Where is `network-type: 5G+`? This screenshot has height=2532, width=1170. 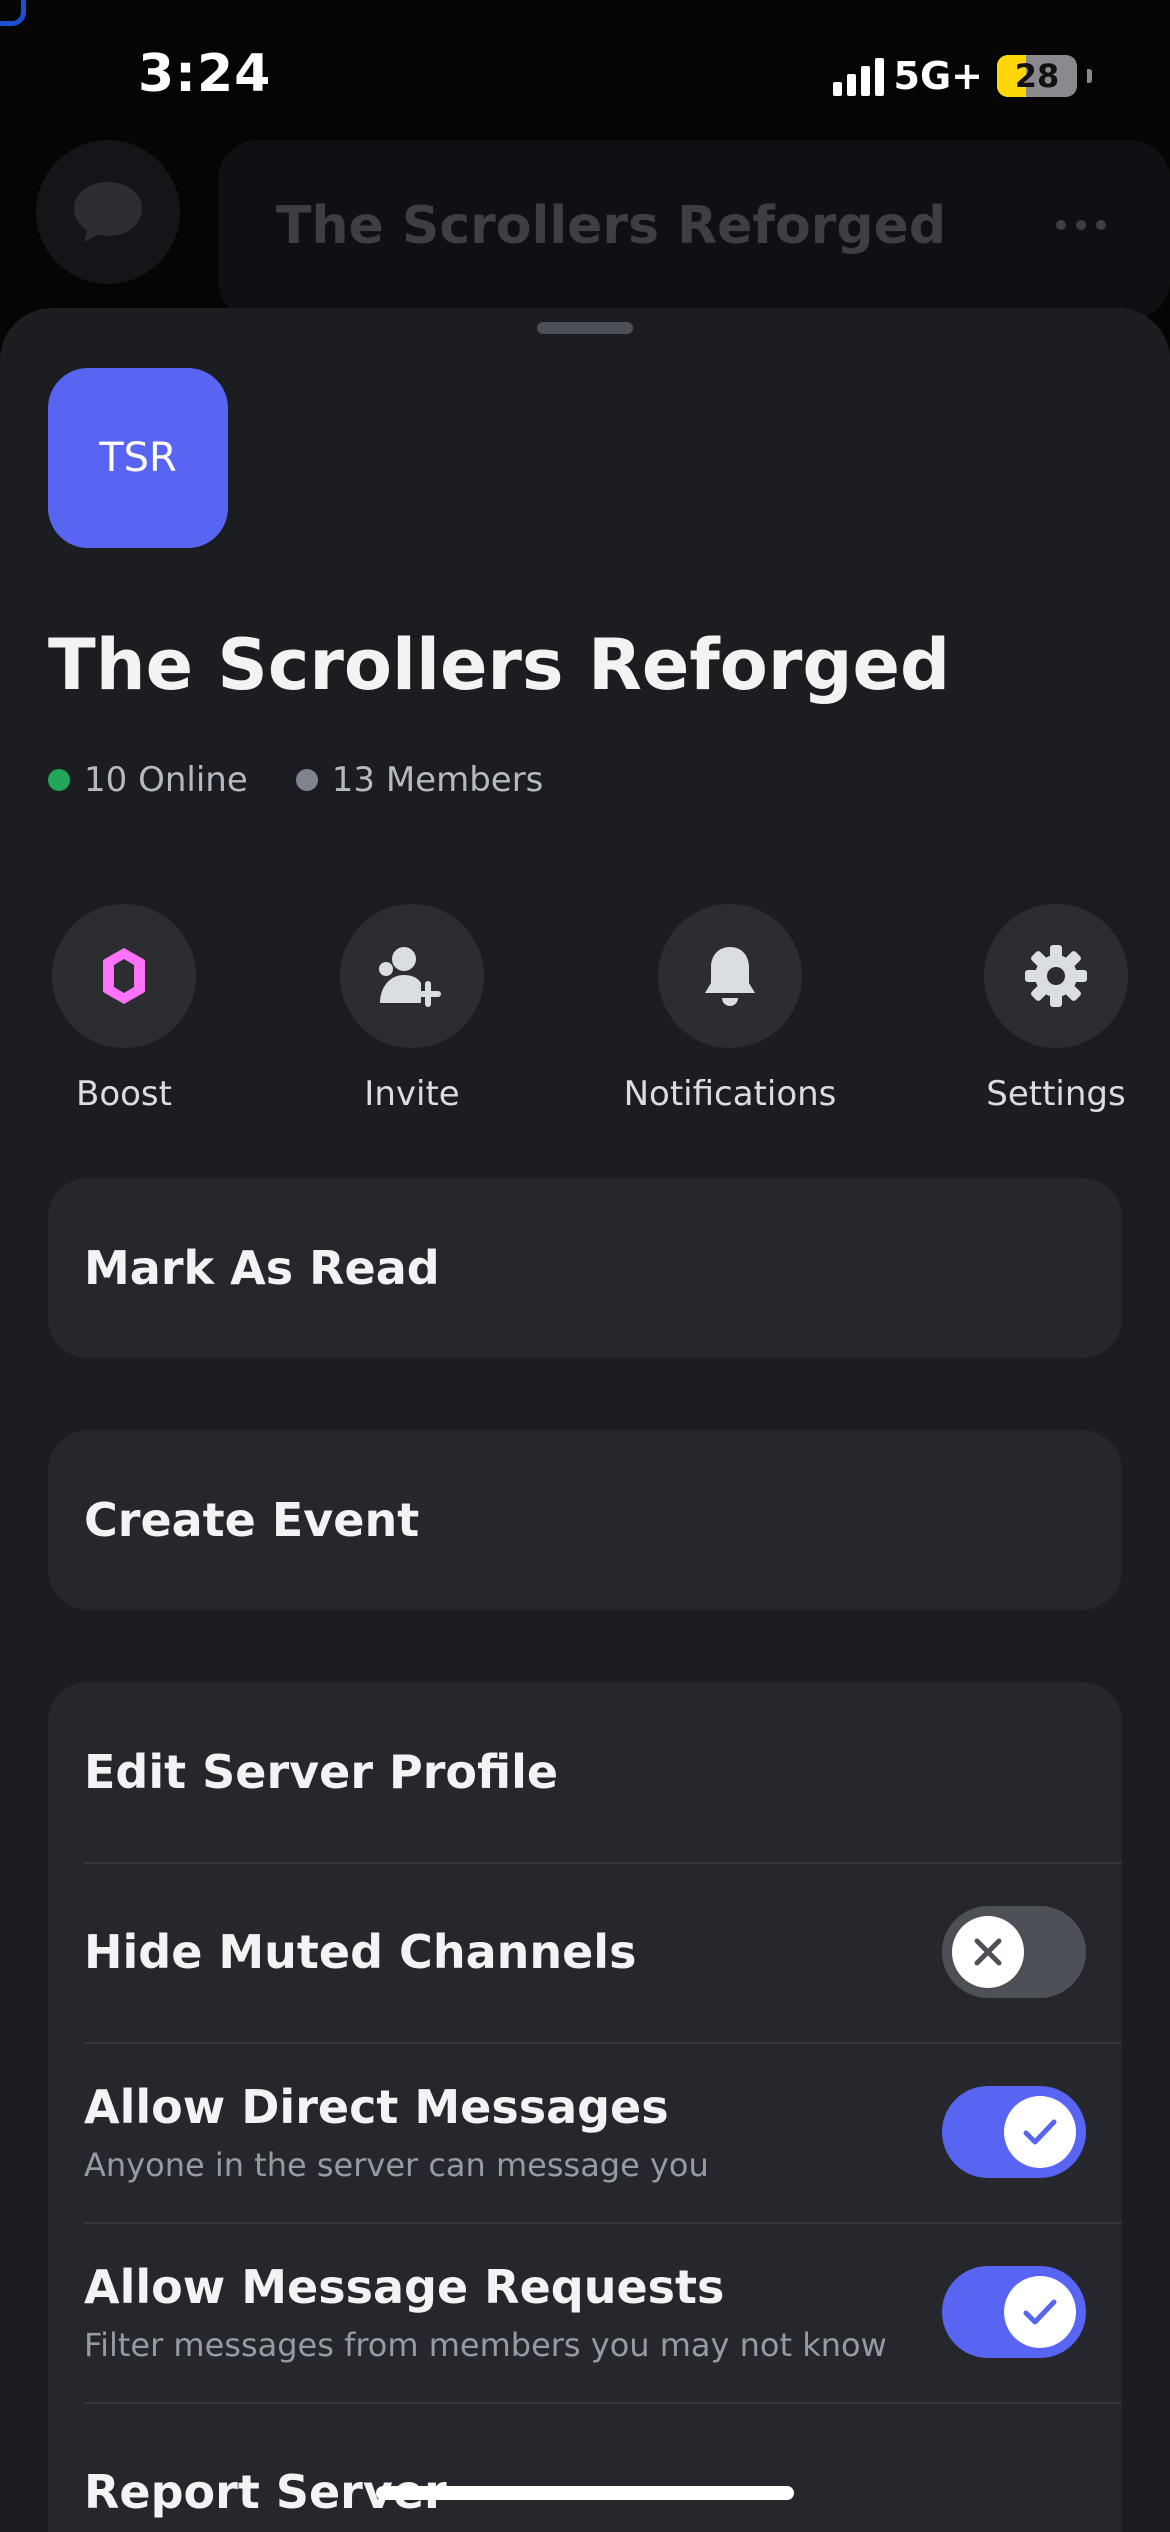
network-type: 5G+ is located at coordinates (938, 76).